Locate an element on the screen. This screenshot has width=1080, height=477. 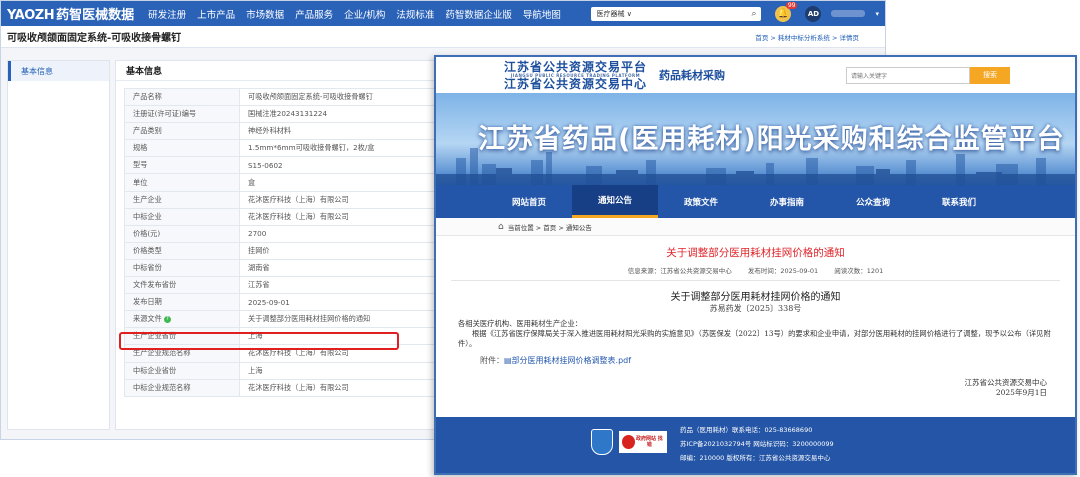
table-row: 发布日期 2025-09-01 is located at coordinates (289, 302).